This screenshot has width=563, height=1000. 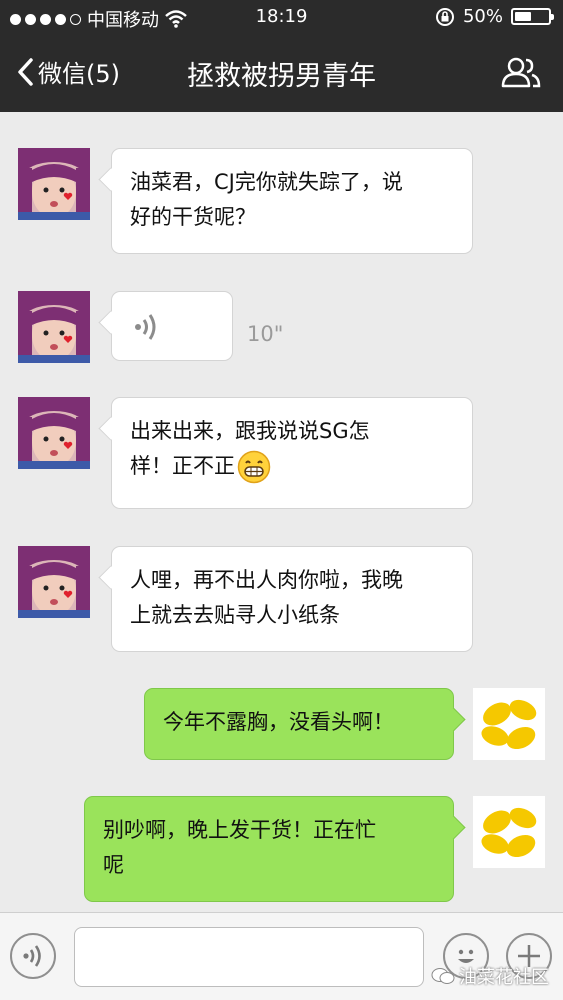 What do you see at coordinates (443, 976) in the screenshot?
I see `wechat-logo-icon` at bounding box center [443, 976].